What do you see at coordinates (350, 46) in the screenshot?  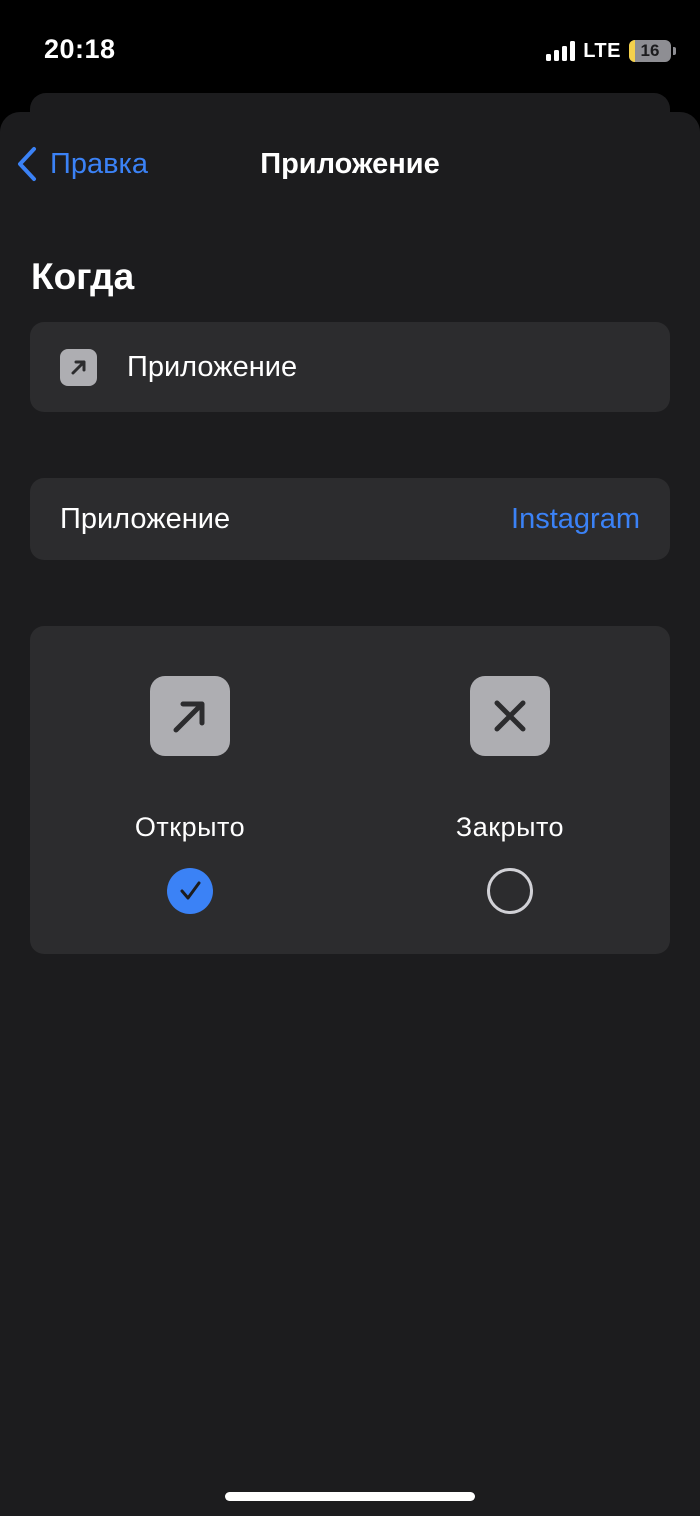 I see `status-bar: 20:18 LTE 16` at bounding box center [350, 46].